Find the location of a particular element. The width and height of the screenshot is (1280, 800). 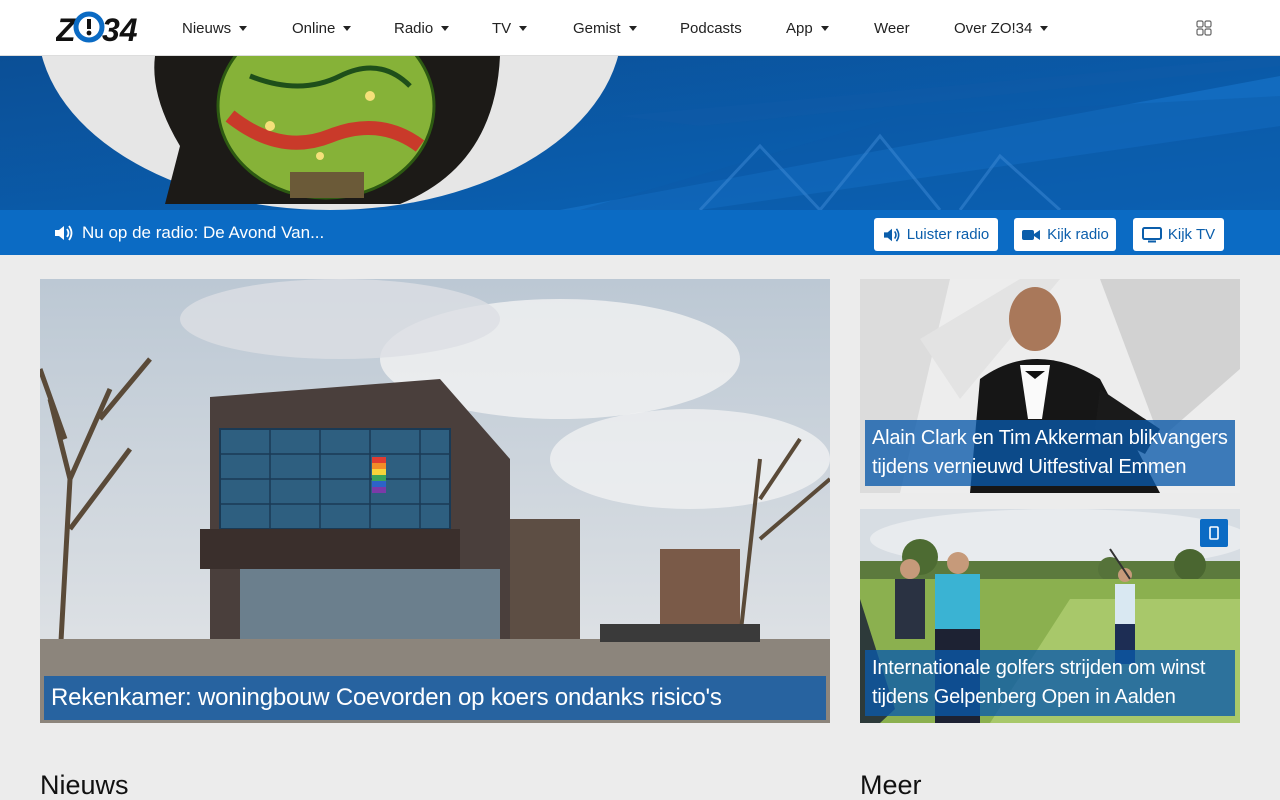

nav-label: App is located at coordinates (799, 28).